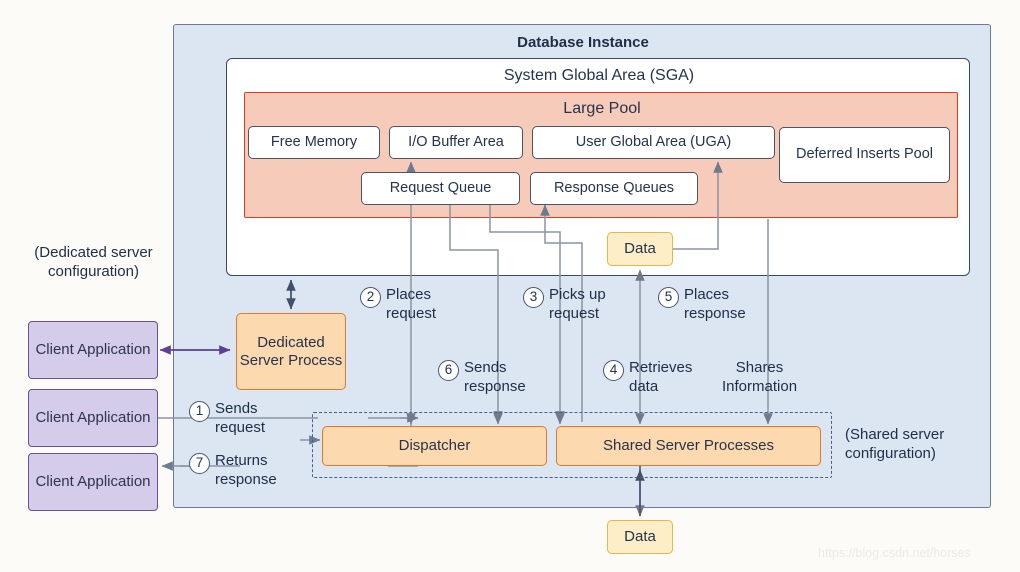 Image resolution: width=1020 pixels, height=572 pixels. I want to click on step-5-annotation: 5 Places response, so click(702, 305).